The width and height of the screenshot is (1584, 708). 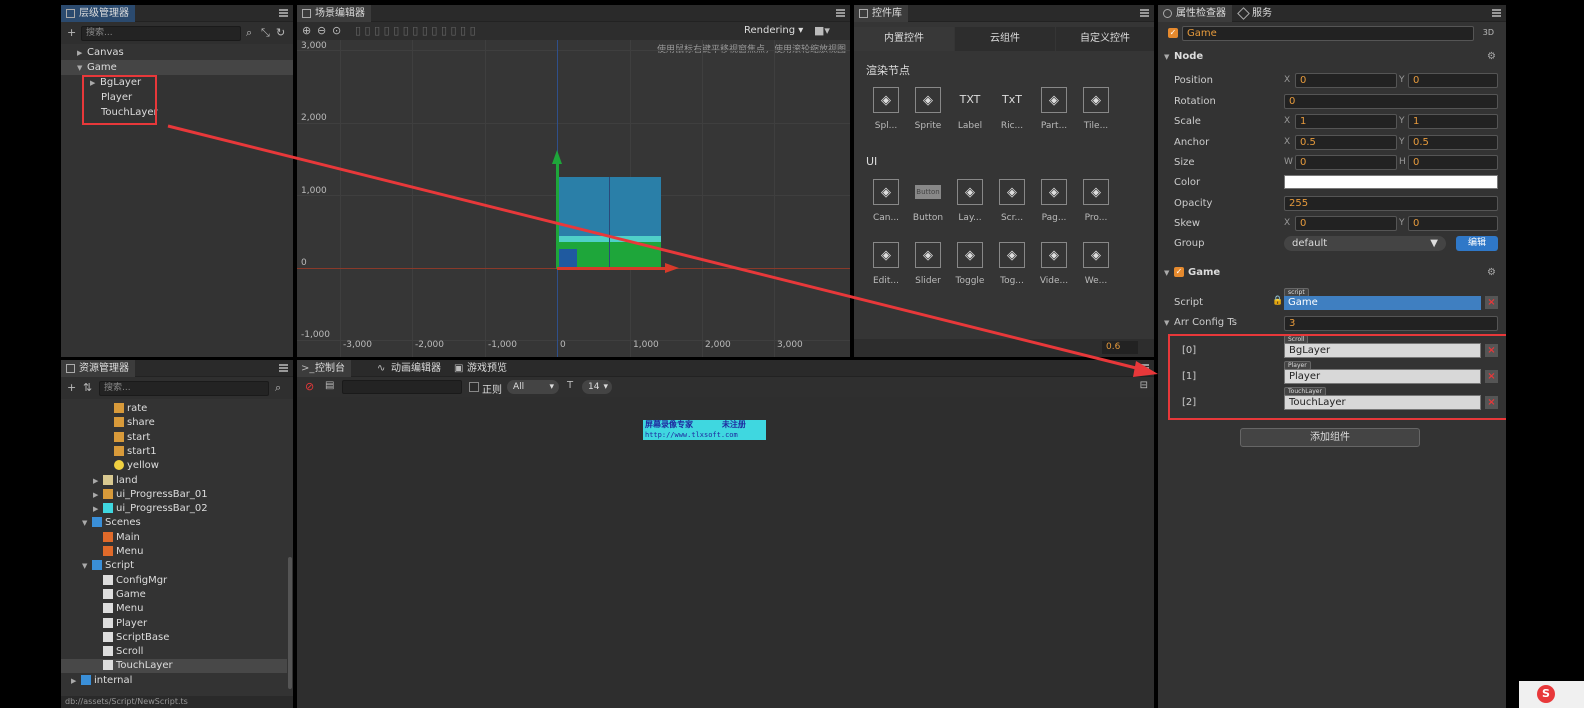 I want to click on sogou-ime-icon: S, so click(x=1546, y=694).